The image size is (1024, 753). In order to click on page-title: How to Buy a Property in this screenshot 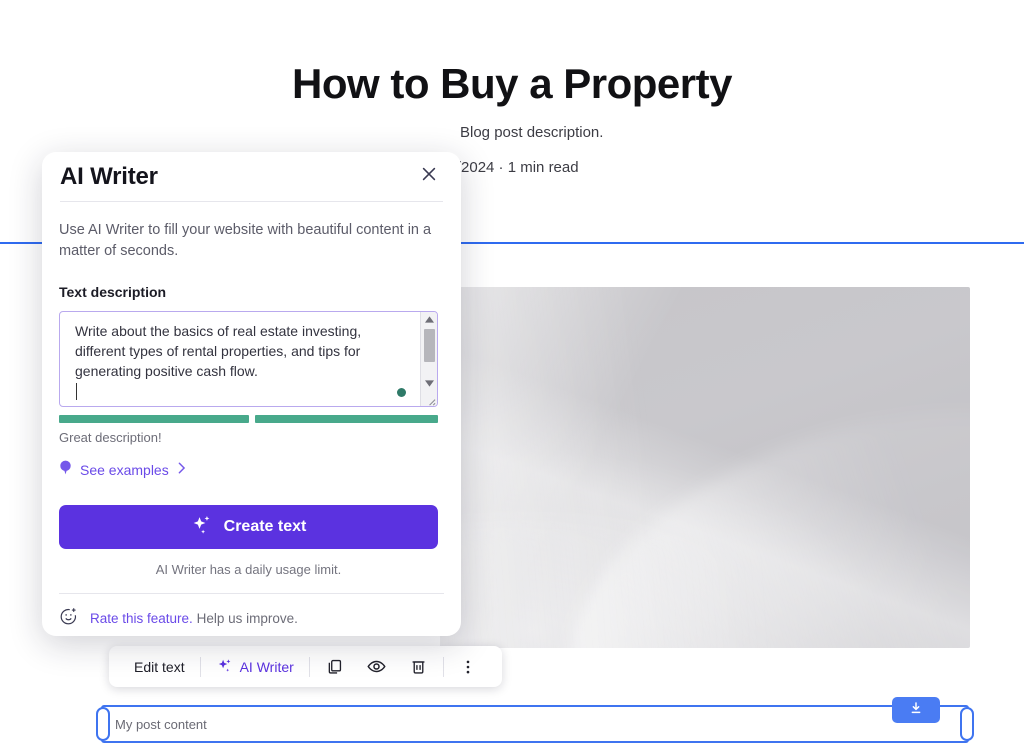, I will do `click(512, 83)`.